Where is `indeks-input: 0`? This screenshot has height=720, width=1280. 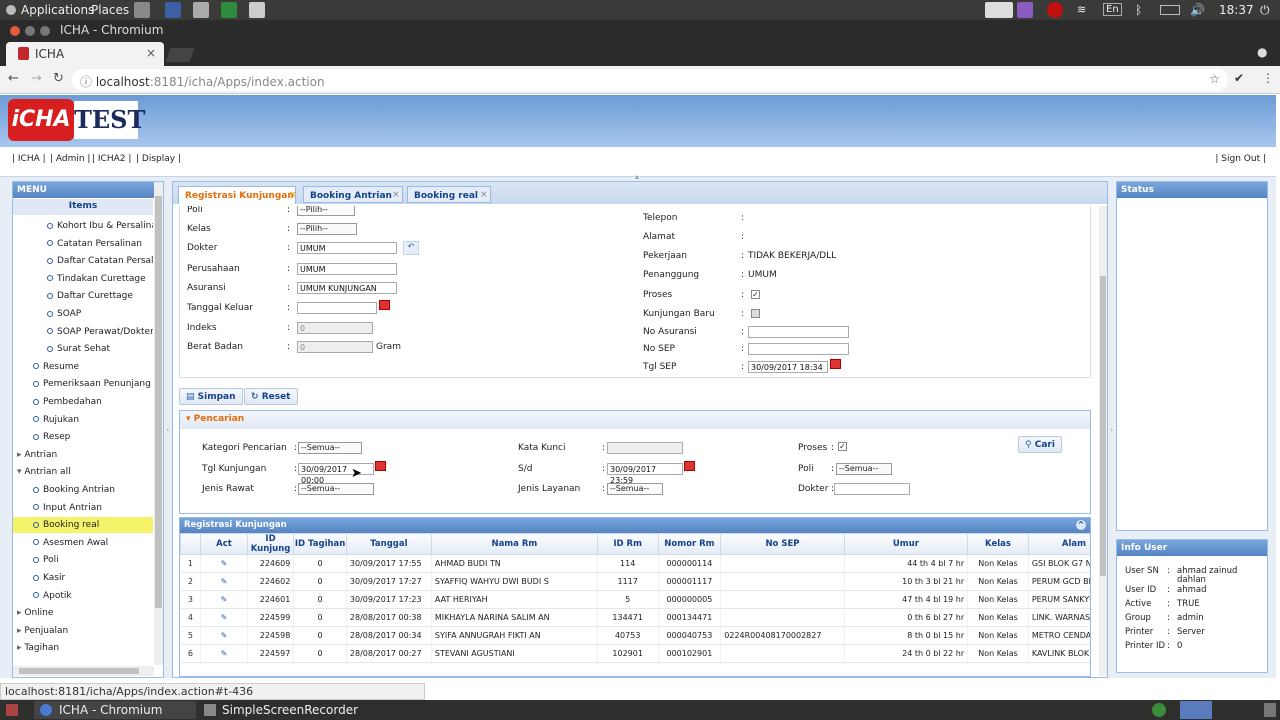 indeks-input: 0 is located at coordinates (335, 328).